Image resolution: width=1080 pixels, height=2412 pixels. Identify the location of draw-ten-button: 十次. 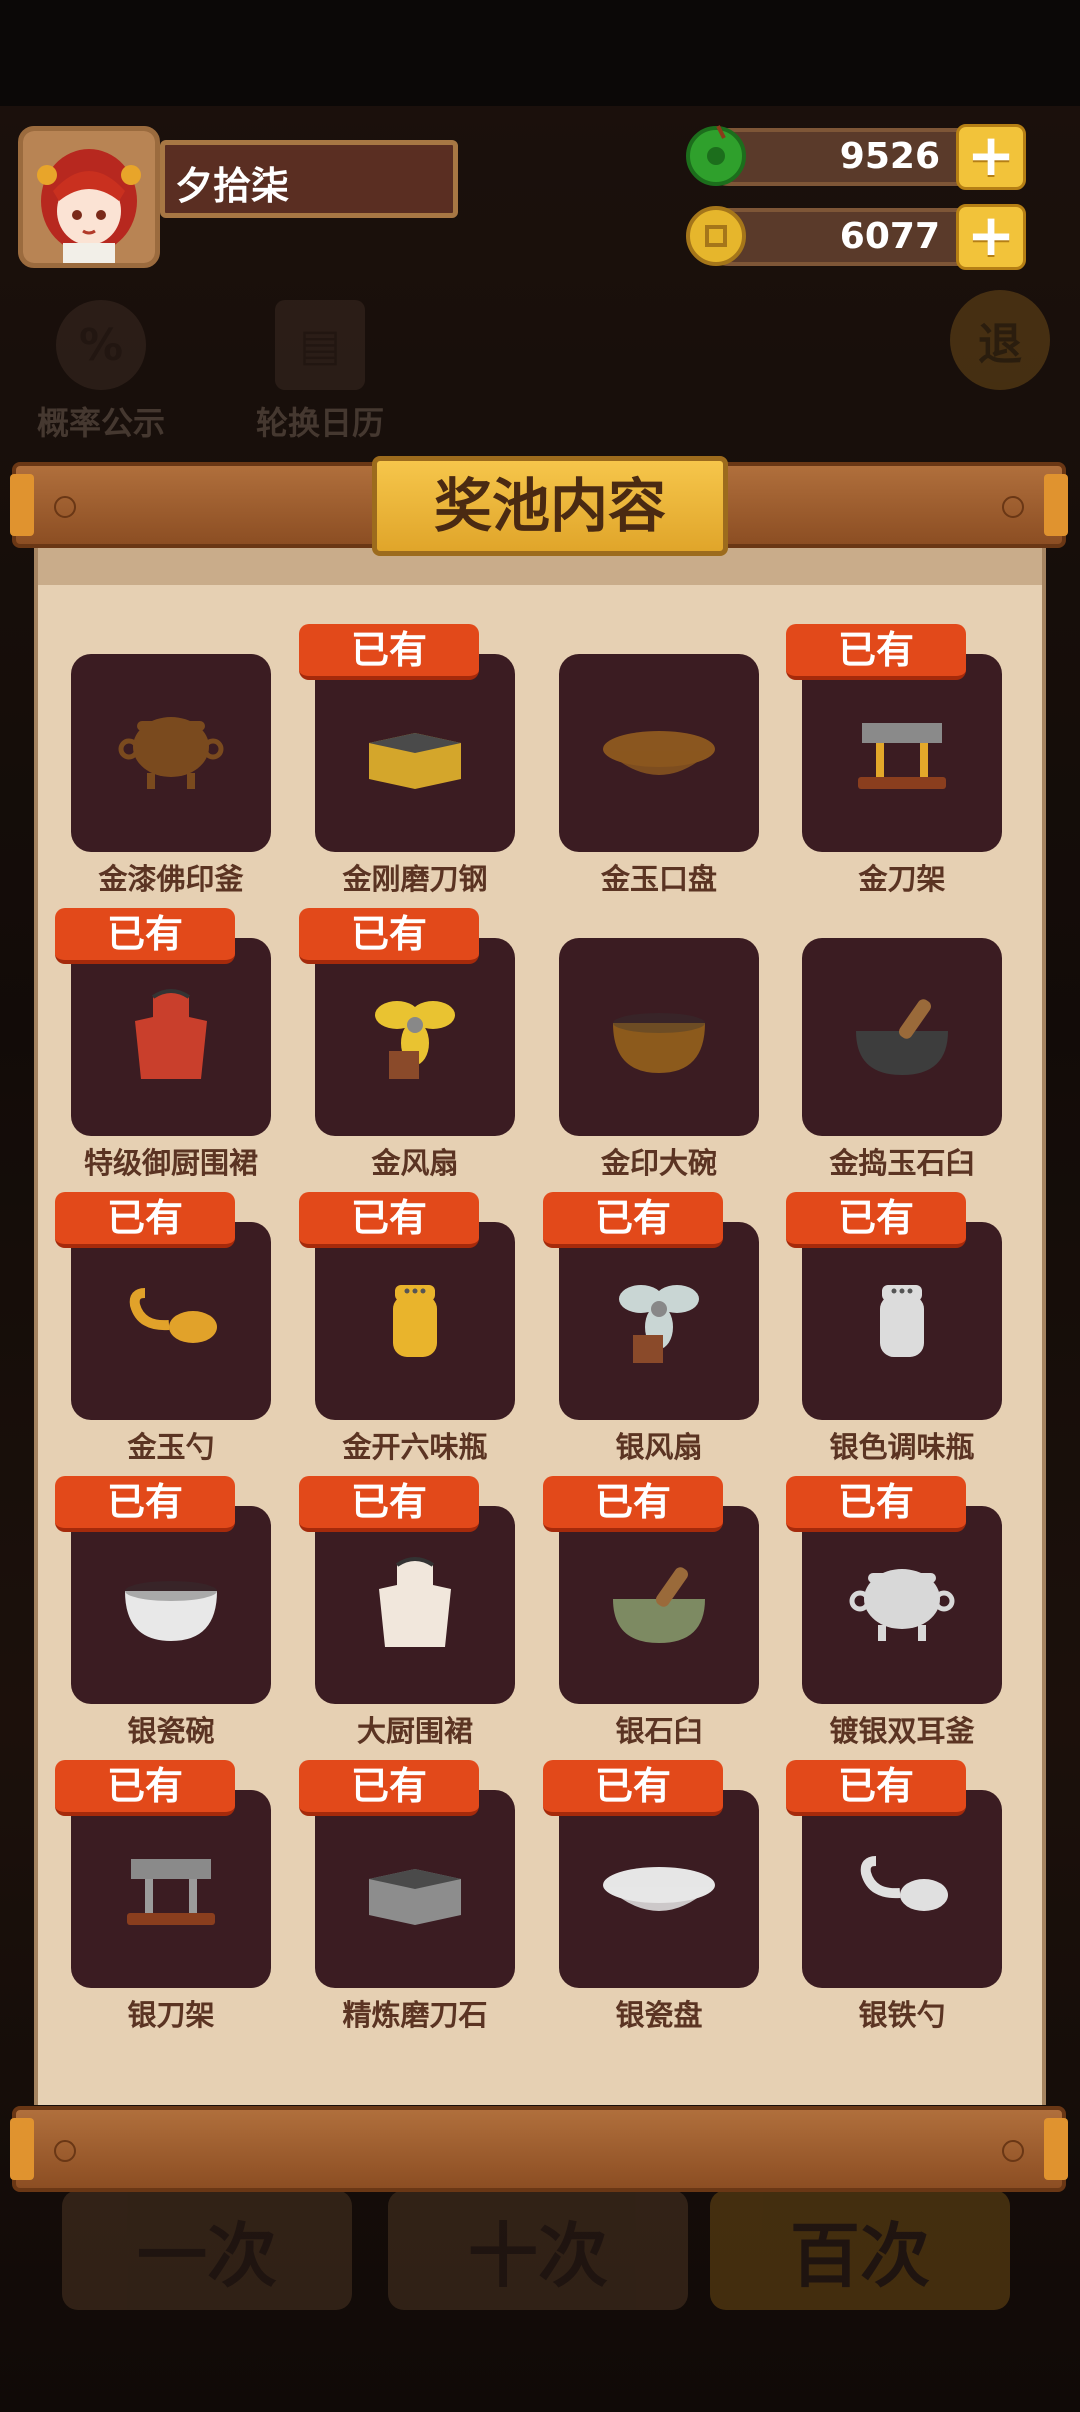
(538, 2250).